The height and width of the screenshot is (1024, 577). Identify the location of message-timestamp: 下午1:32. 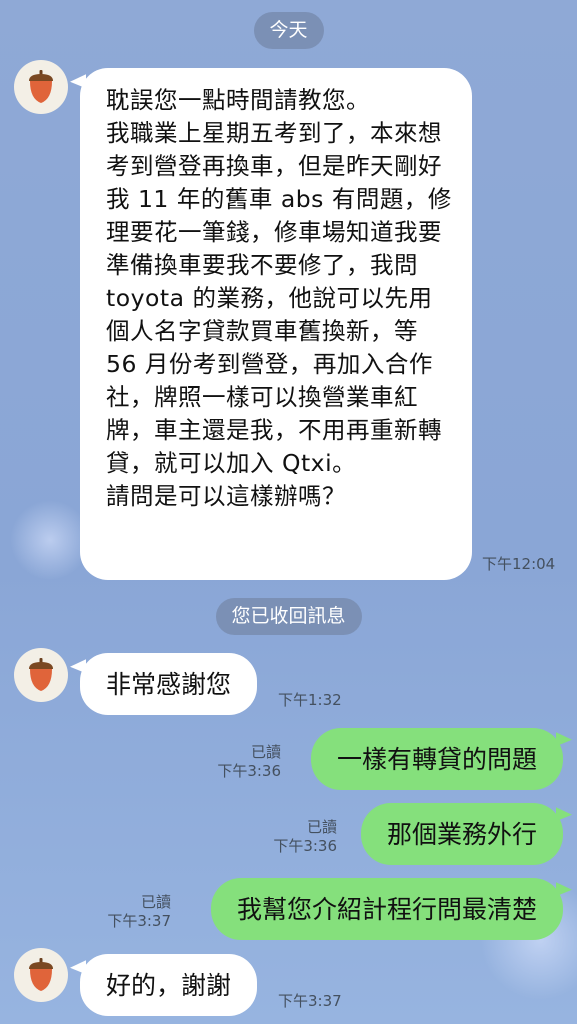
(310, 700).